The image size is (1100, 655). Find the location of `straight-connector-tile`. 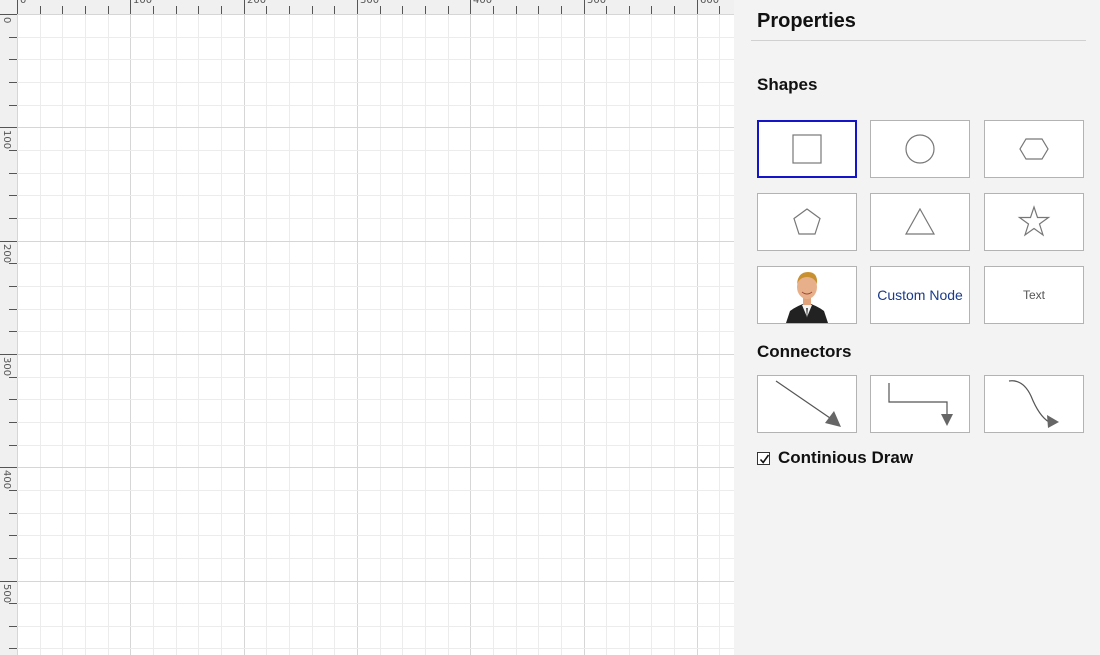

straight-connector-tile is located at coordinates (807, 404).